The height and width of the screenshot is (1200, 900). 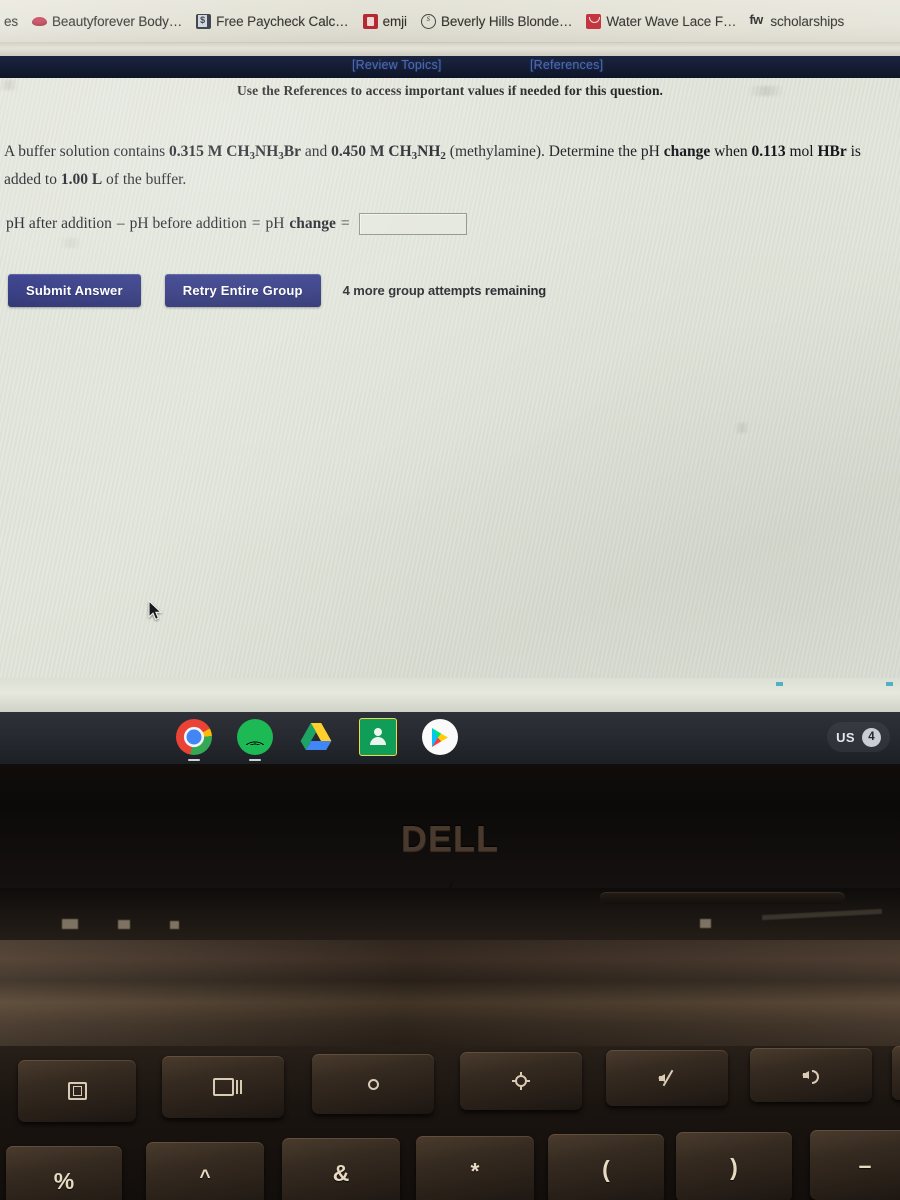 I want to click on question-conc2: 0.450, so click(x=349, y=151).